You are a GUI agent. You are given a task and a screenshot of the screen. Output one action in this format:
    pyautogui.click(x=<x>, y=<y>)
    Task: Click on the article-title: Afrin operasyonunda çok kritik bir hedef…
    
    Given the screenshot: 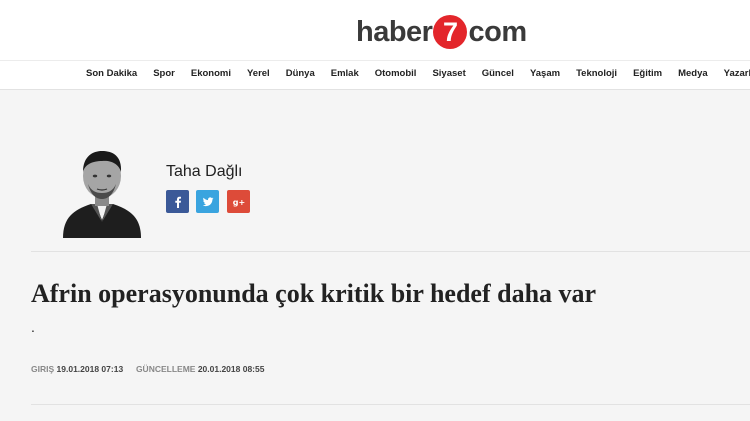 What is the action you would take?
    pyautogui.click(x=314, y=293)
    